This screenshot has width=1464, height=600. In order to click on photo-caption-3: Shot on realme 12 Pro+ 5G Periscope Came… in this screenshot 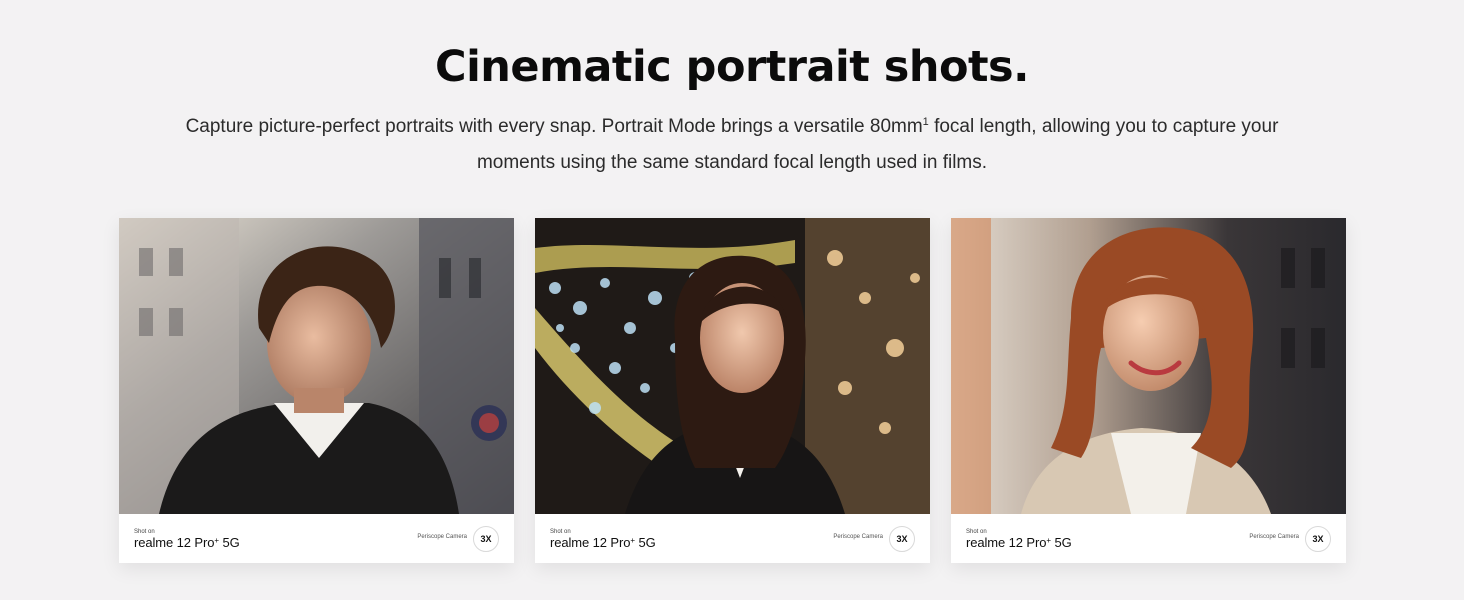, I will do `click(1148, 538)`.